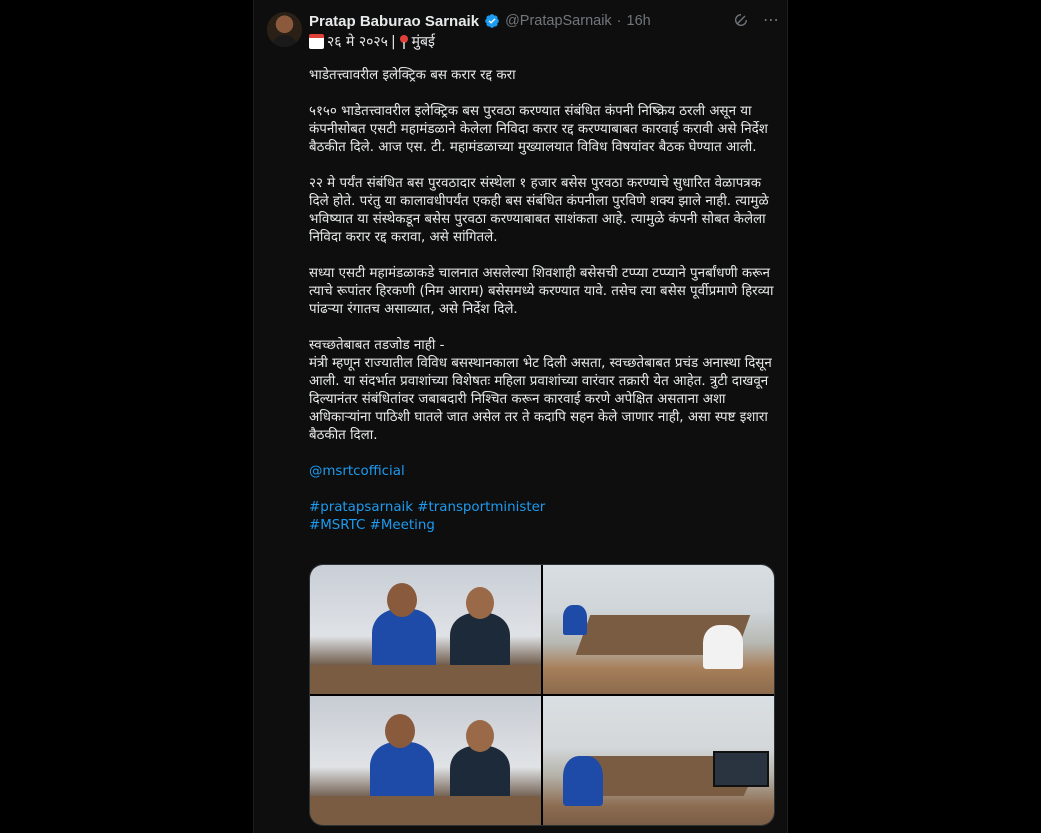 The image size is (1041, 833). I want to click on verified-badge-icon, so click(492, 21).